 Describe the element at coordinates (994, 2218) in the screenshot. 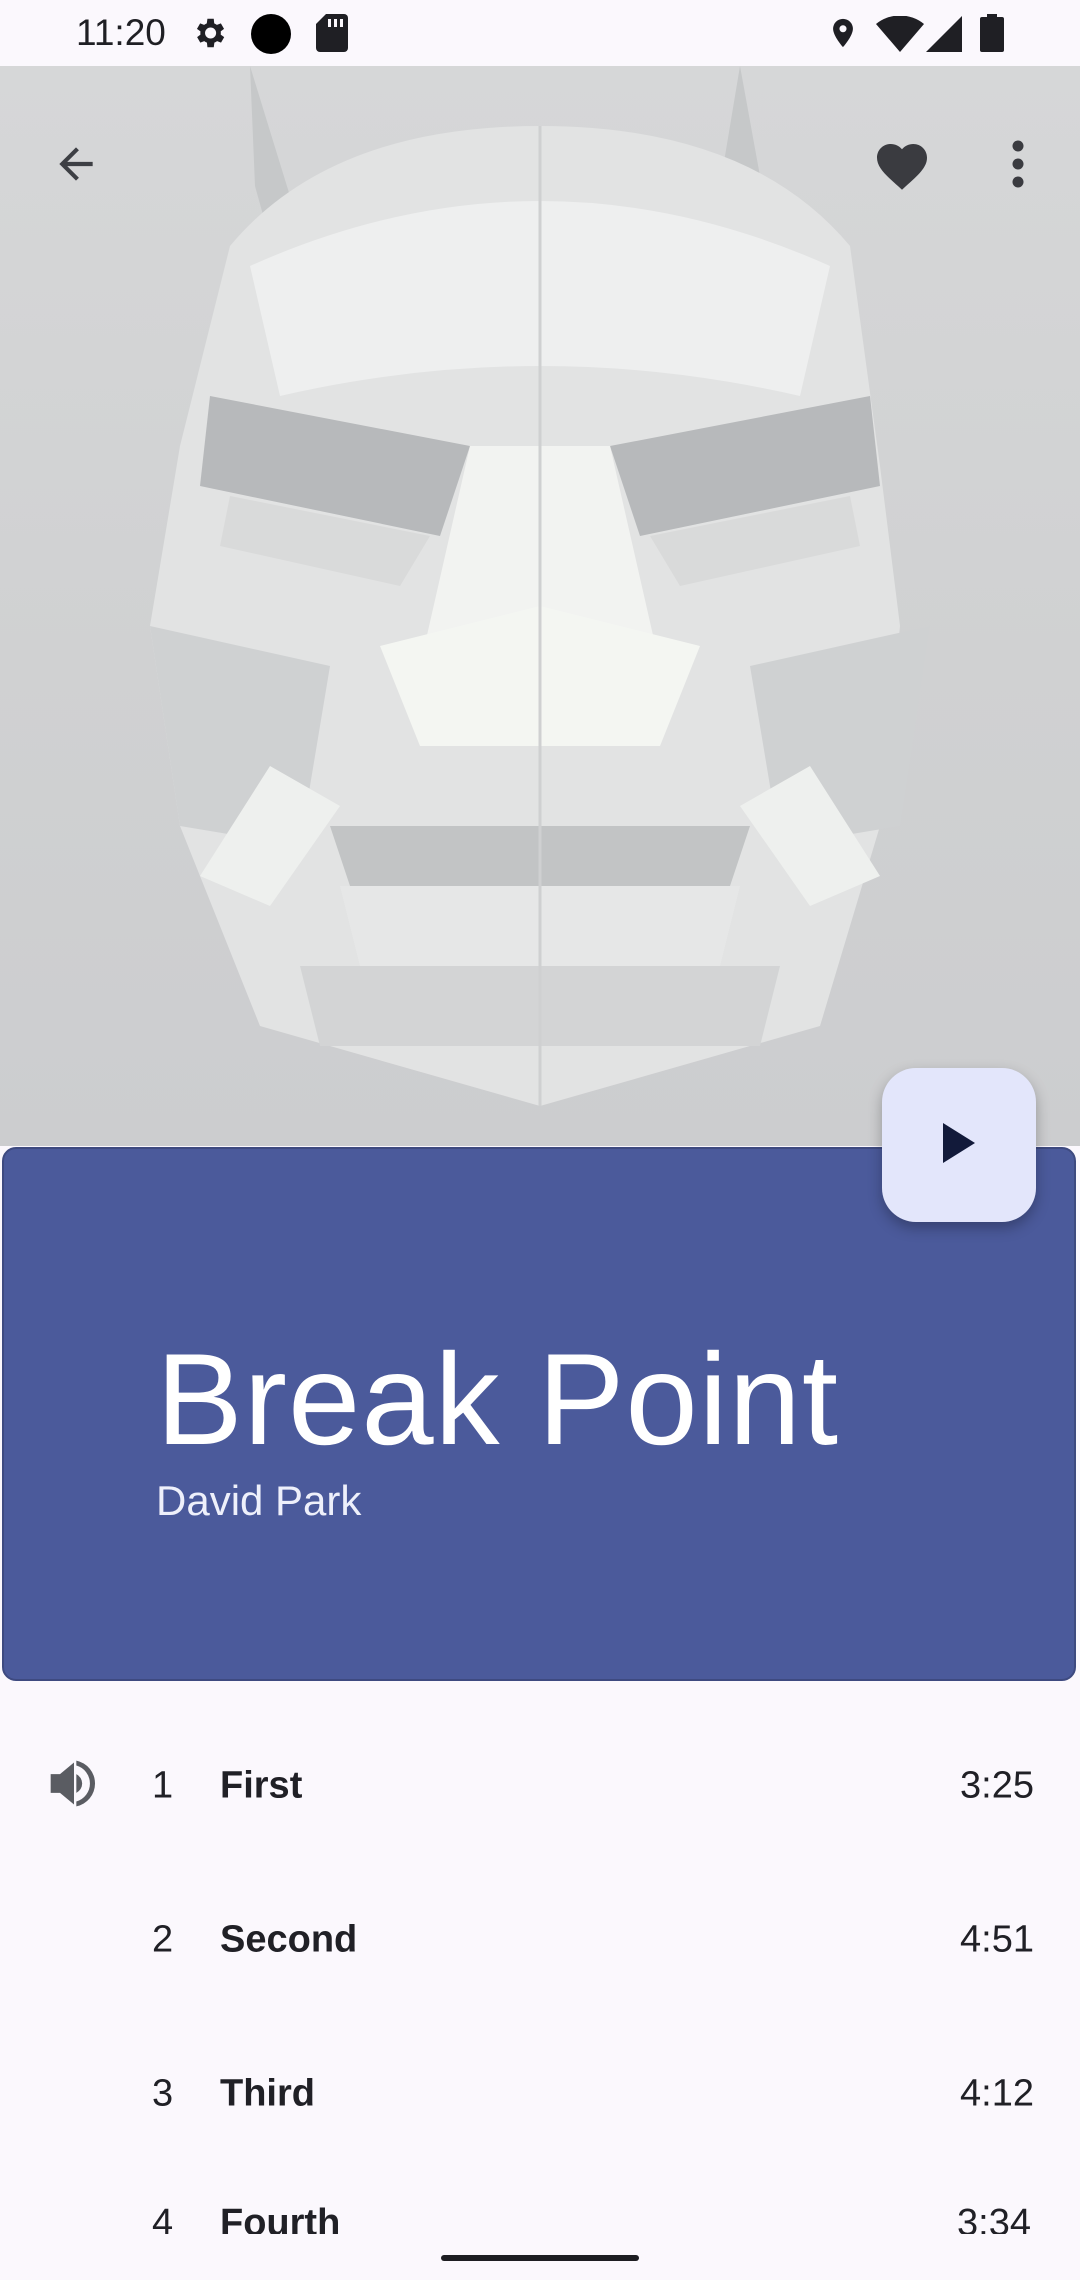

I see `track-duration: 3:34` at that location.